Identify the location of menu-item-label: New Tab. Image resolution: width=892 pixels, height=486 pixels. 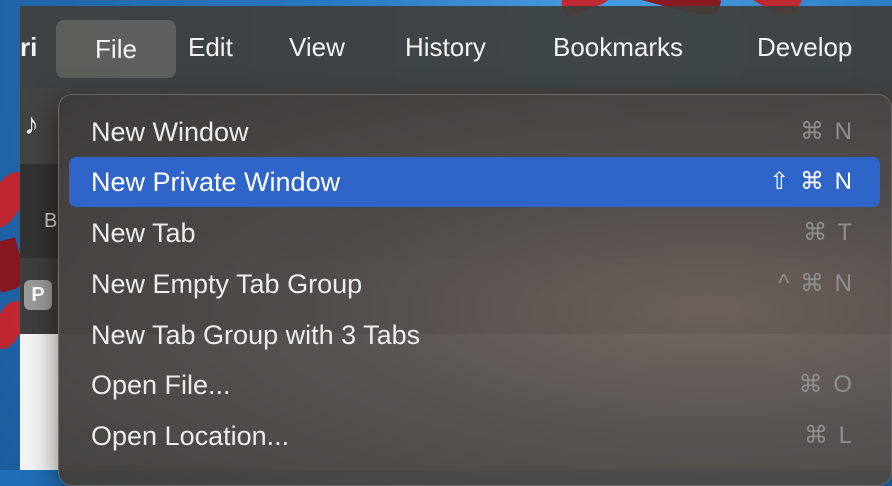
(143, 233).